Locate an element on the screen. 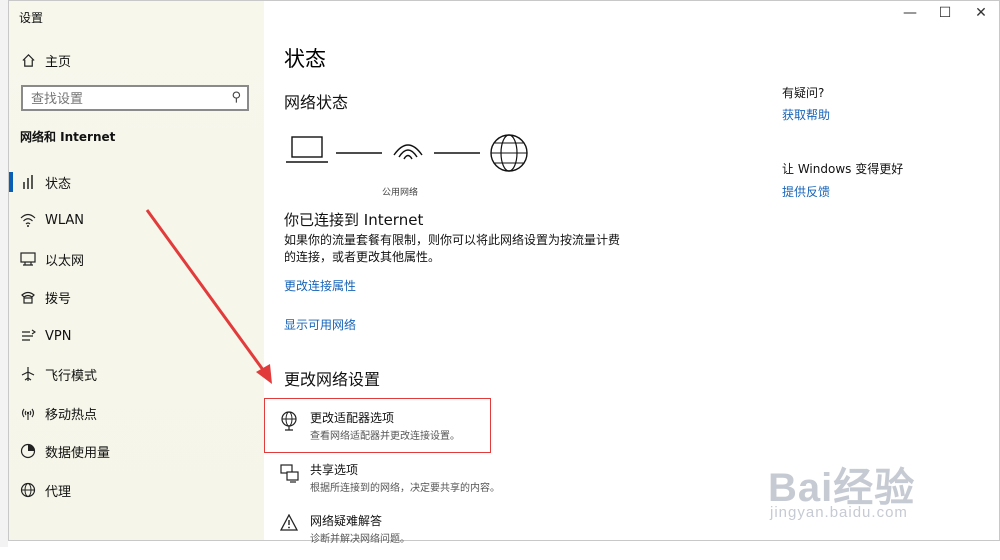  watermark-url: jingyan.baidu.com is located at coordinates (839, 512).